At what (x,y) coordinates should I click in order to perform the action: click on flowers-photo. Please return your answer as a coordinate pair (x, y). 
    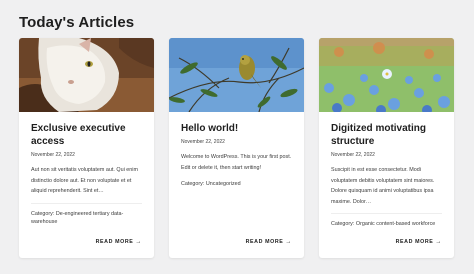
    Looking at the image, I should click on (386, 75).